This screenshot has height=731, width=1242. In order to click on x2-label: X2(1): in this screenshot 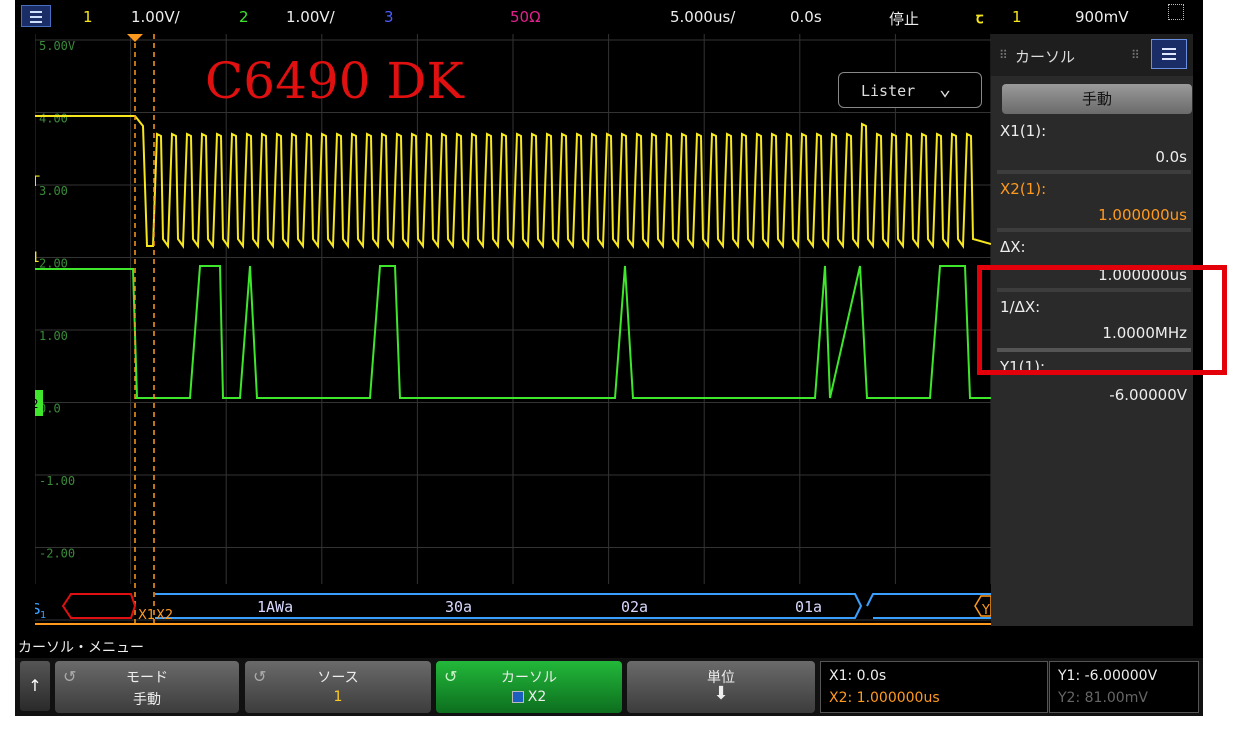, I will do `click(1023, 189)`.